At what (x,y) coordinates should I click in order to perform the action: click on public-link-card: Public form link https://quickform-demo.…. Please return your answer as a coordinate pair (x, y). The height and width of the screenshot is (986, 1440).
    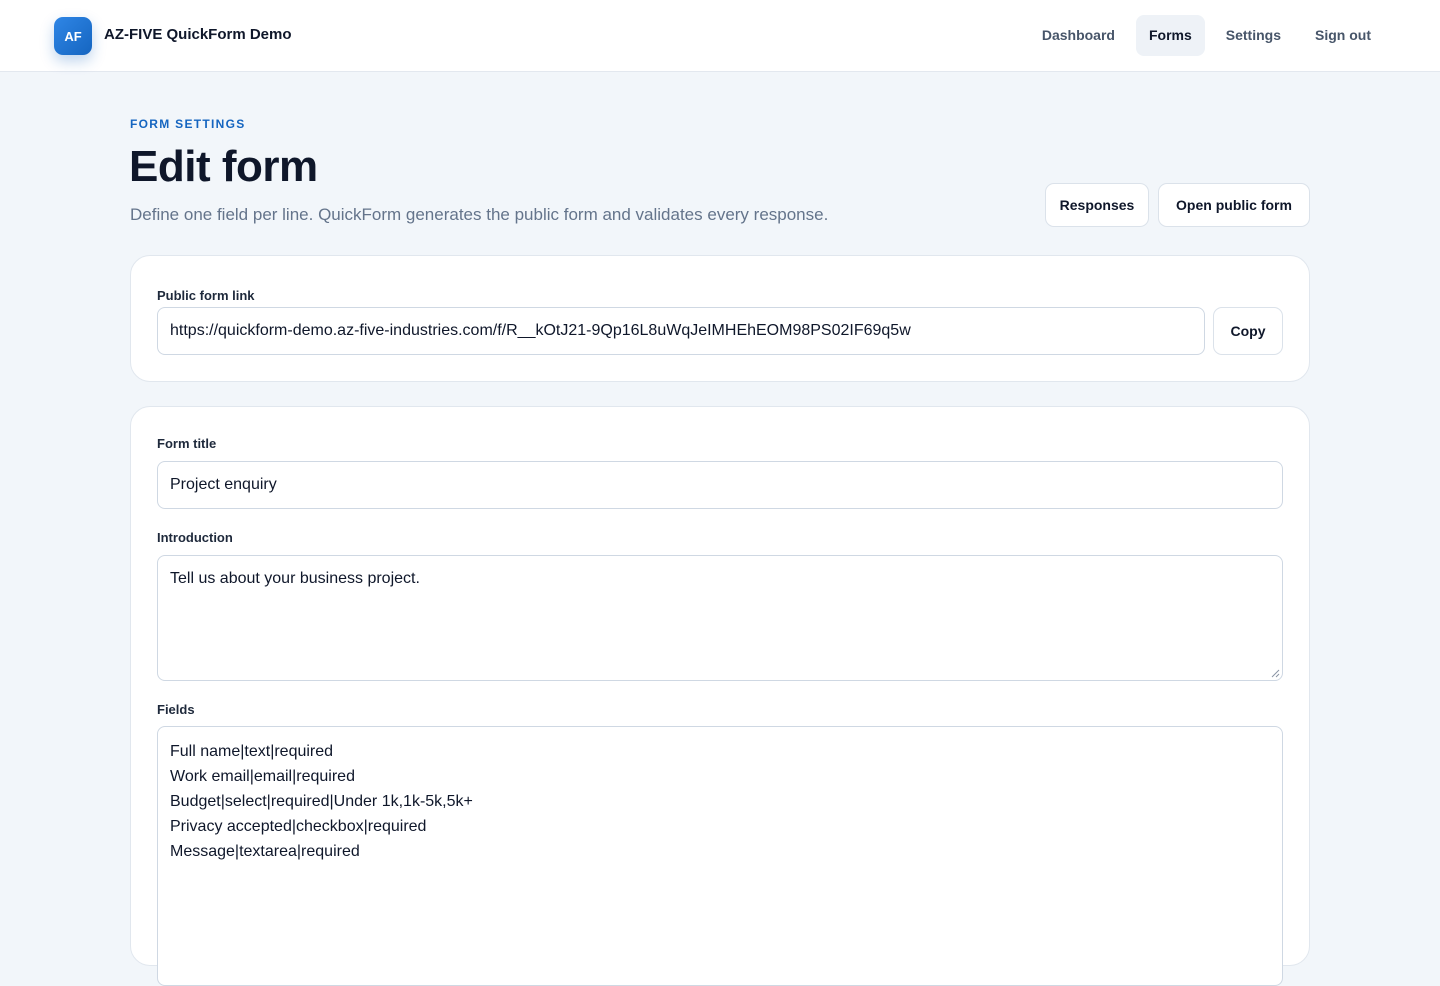
    Looking at the image, I should click on (720, 318).